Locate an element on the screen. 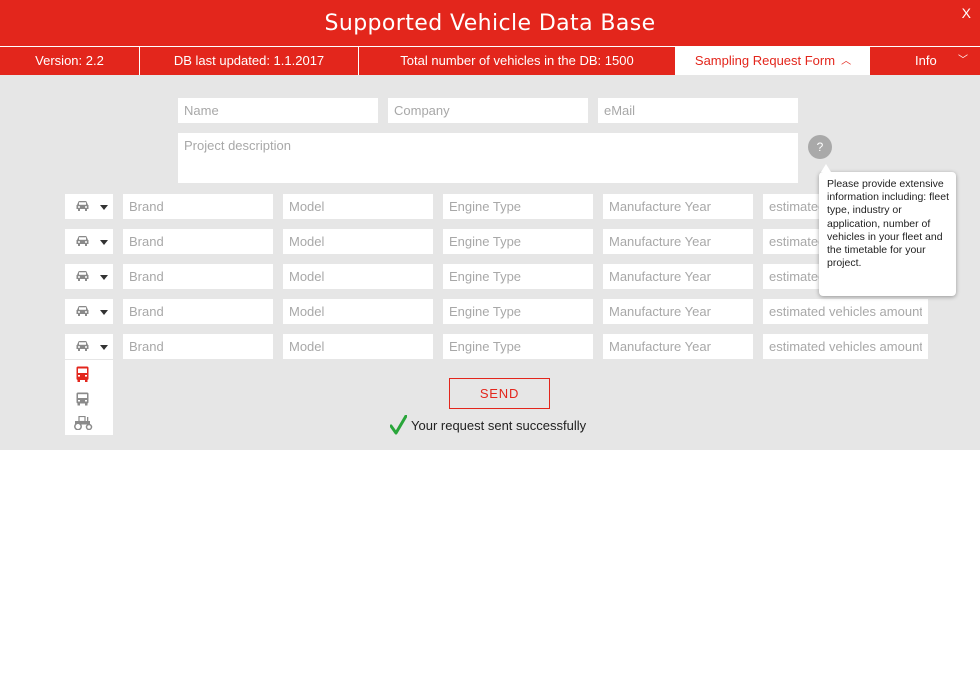 Image resolution: width=980 pixels, height=700 pixels. project-description-field is located at coordinates (488, 158).